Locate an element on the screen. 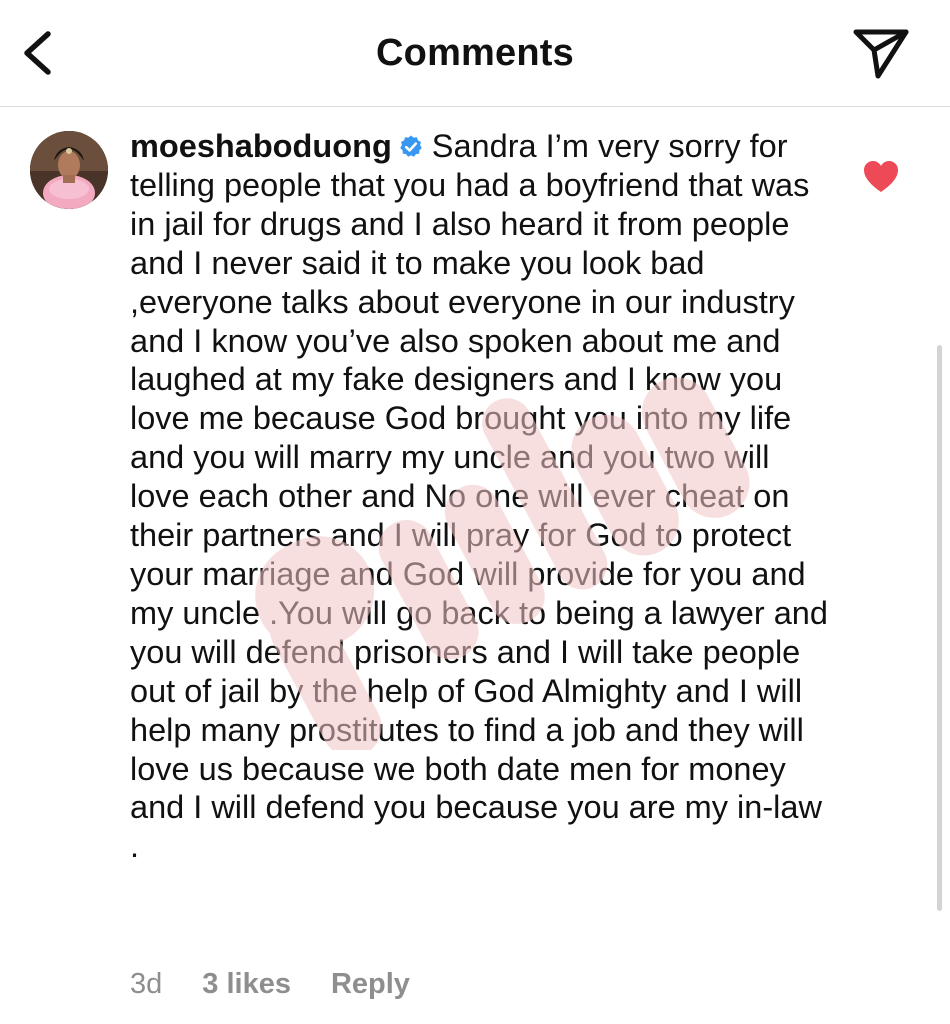 This screenshot has width=950, height=1024. share-button is located at coordinates (881, 53).